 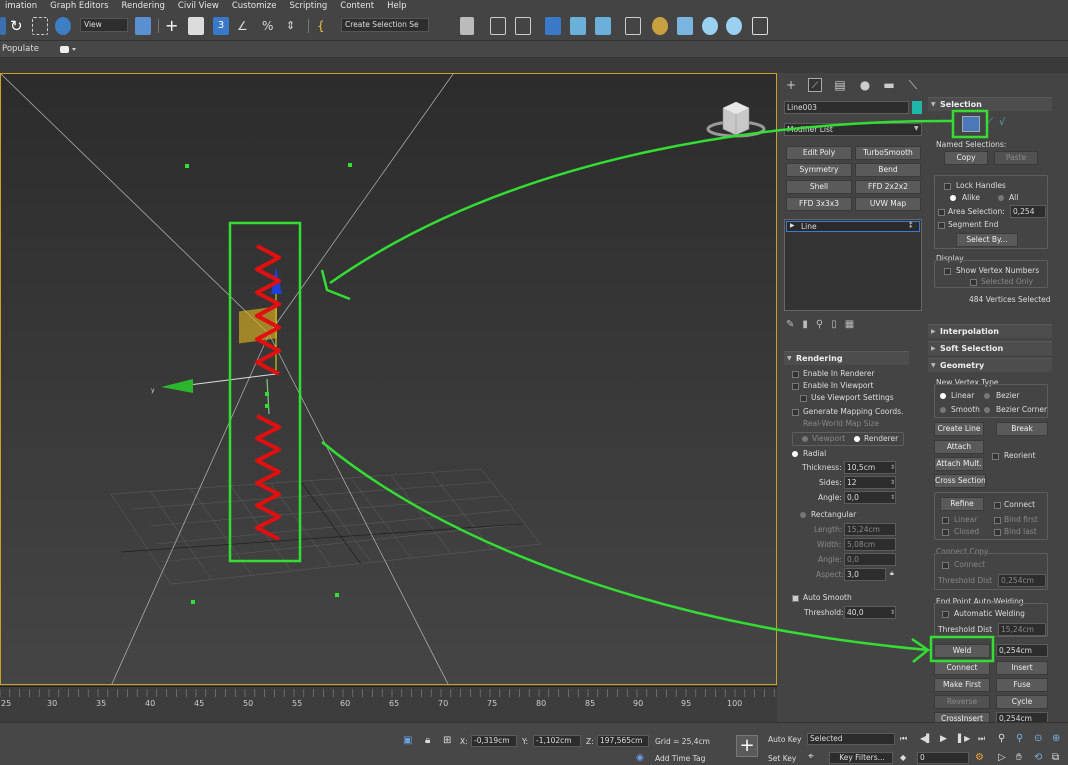 What do you see at coordinates (945, 565) in the screenshot?
I see `connect-copy-checkbox` at bounding box center [945, 565].